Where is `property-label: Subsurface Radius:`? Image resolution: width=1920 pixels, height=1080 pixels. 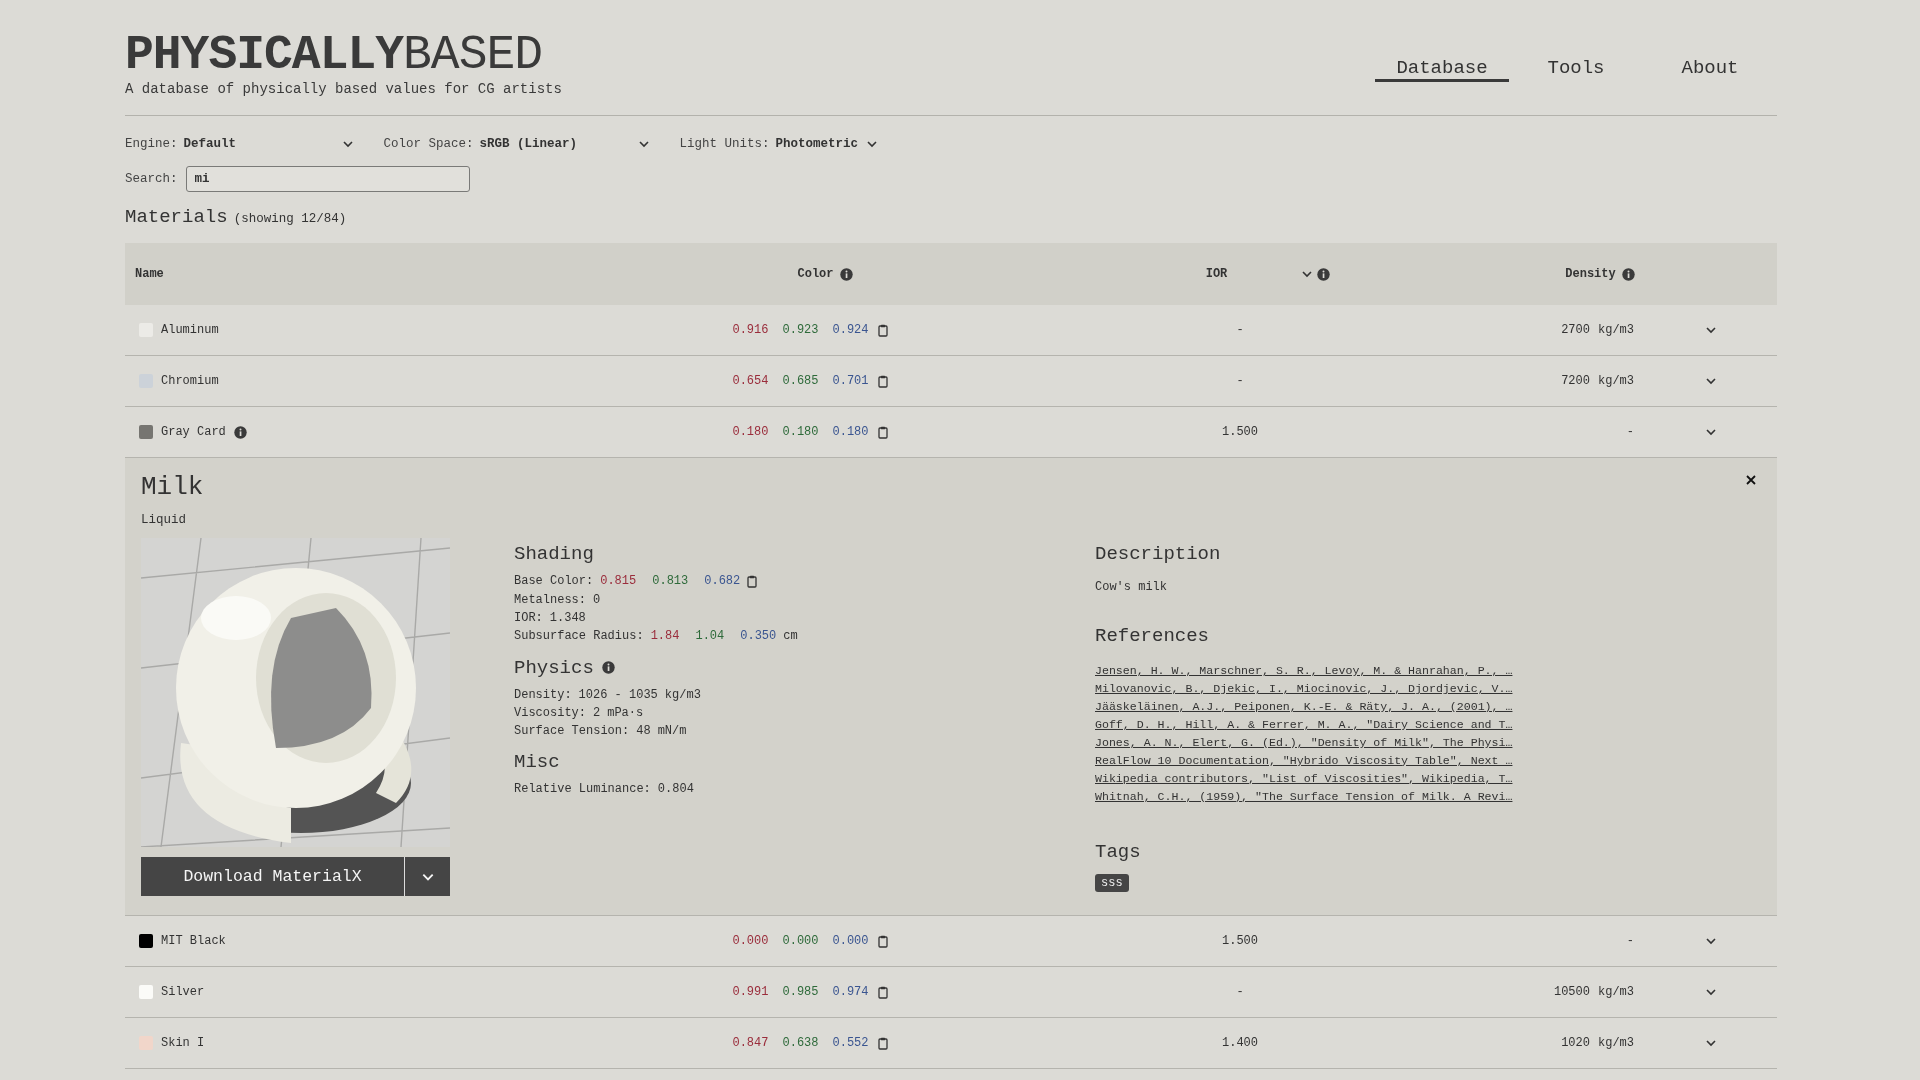 property-label: Subsurface Radius: is located at coordinates (579, 637).